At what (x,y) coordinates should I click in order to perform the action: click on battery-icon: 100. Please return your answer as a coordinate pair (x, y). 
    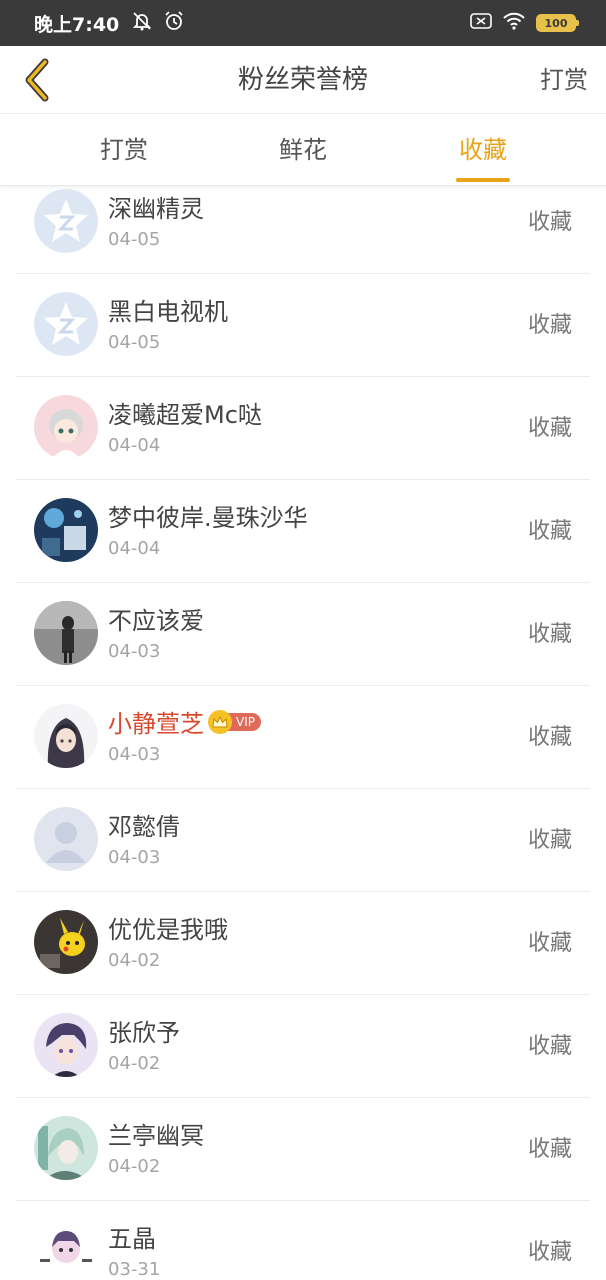
    Looking at the image, I should click on (557, 23).